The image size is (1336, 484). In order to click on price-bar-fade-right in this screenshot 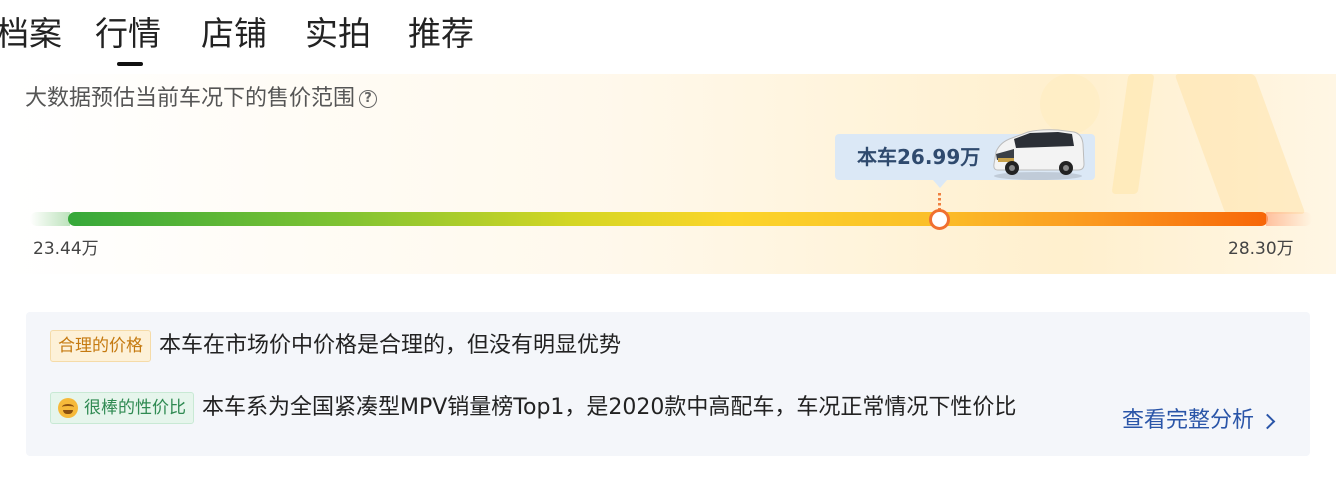, I will do `click(1289, 219)`.